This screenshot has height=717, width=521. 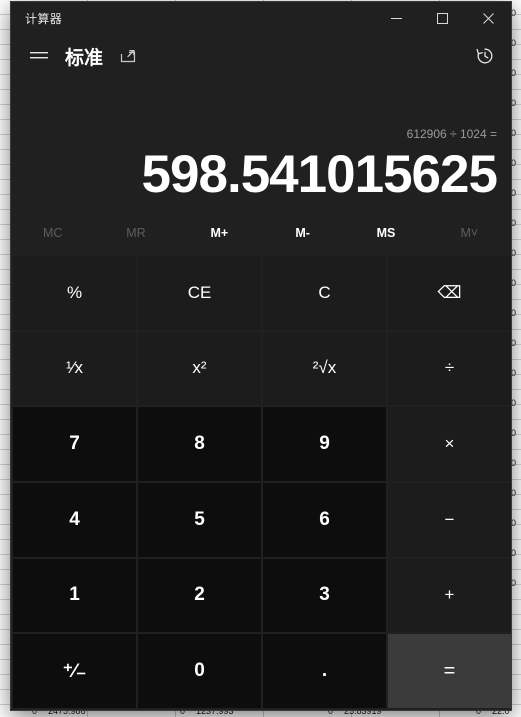 What do you see at coordinates (449, 519) in the screenshot?
I see `key-subtract: −` at bounding box center [449, 519].